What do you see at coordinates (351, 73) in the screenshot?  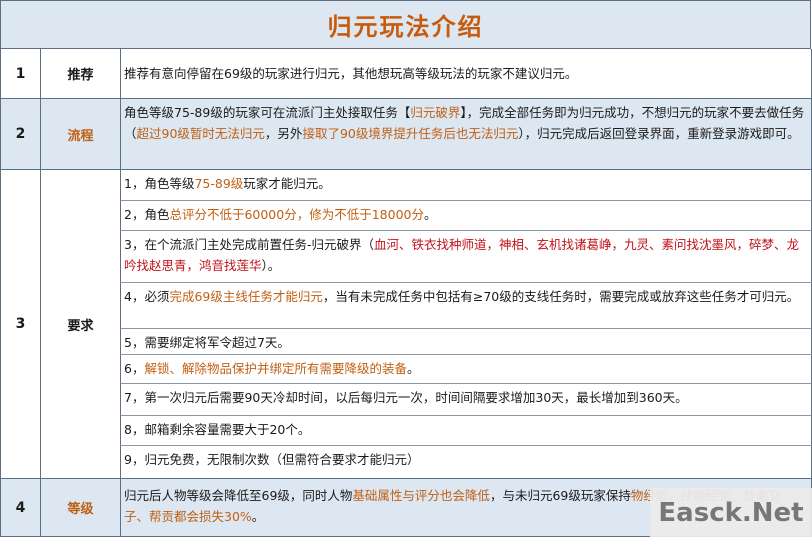 I see `recommend-text: 推荐有意向停留在69级的玩家进行归元，其他想玩高等级玩法的玩家不建议归元。` at bounding box center [351, 73].